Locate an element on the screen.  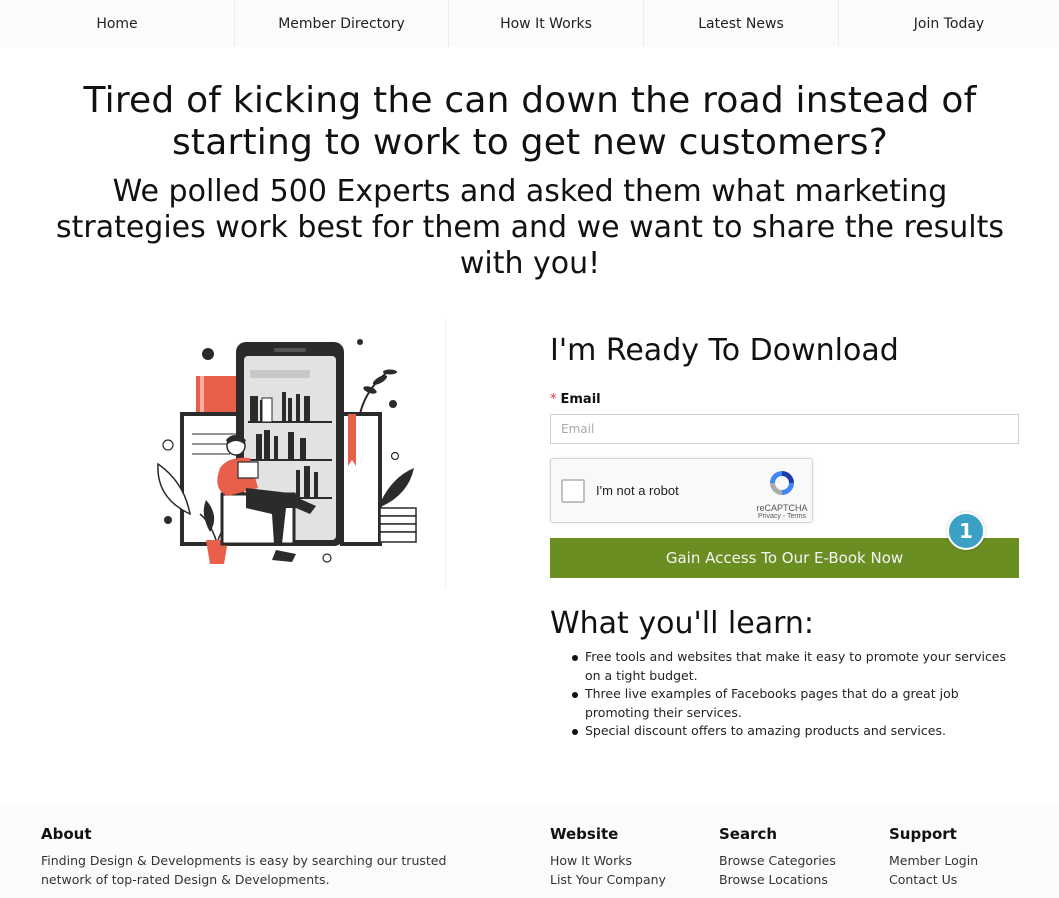
footer-link-list-your-company: List Your Company is located at coordinates (608, 879).